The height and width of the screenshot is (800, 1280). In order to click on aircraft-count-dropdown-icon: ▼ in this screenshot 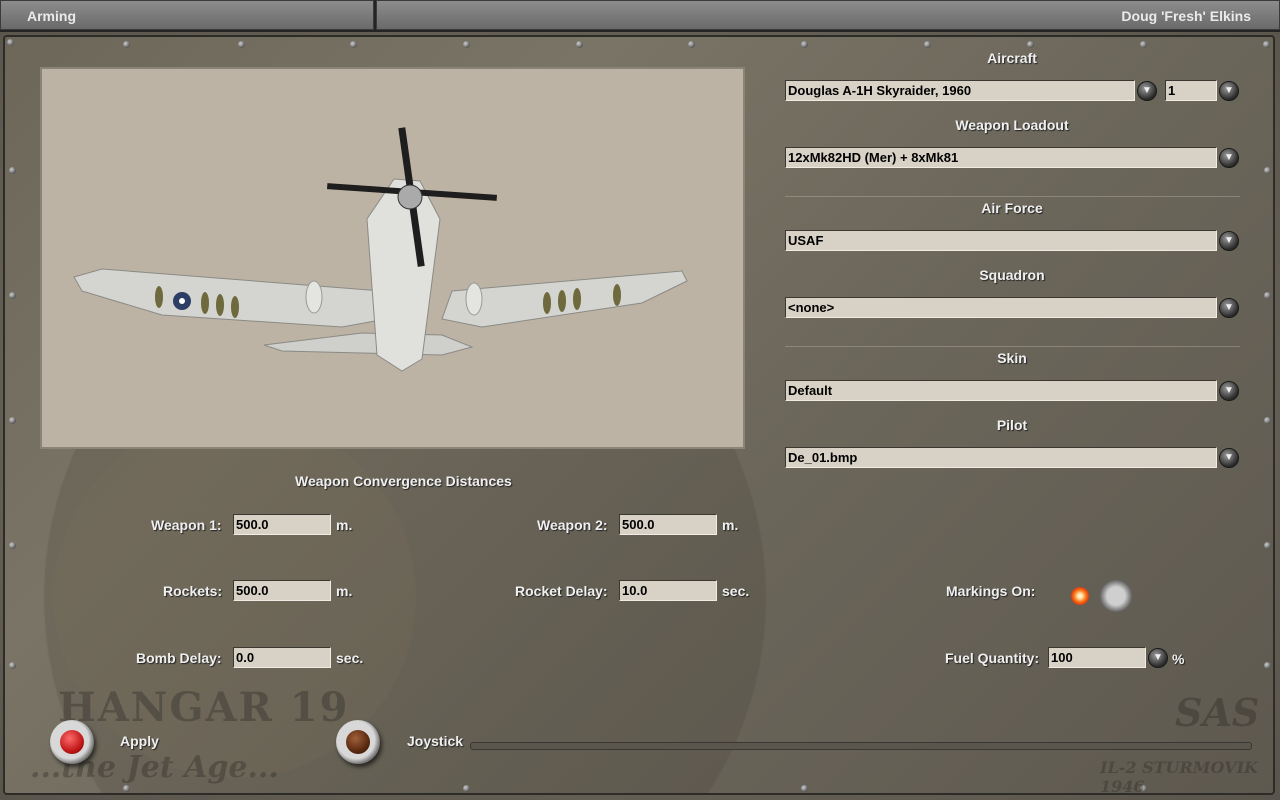, I will do `click(1229, 91)`.